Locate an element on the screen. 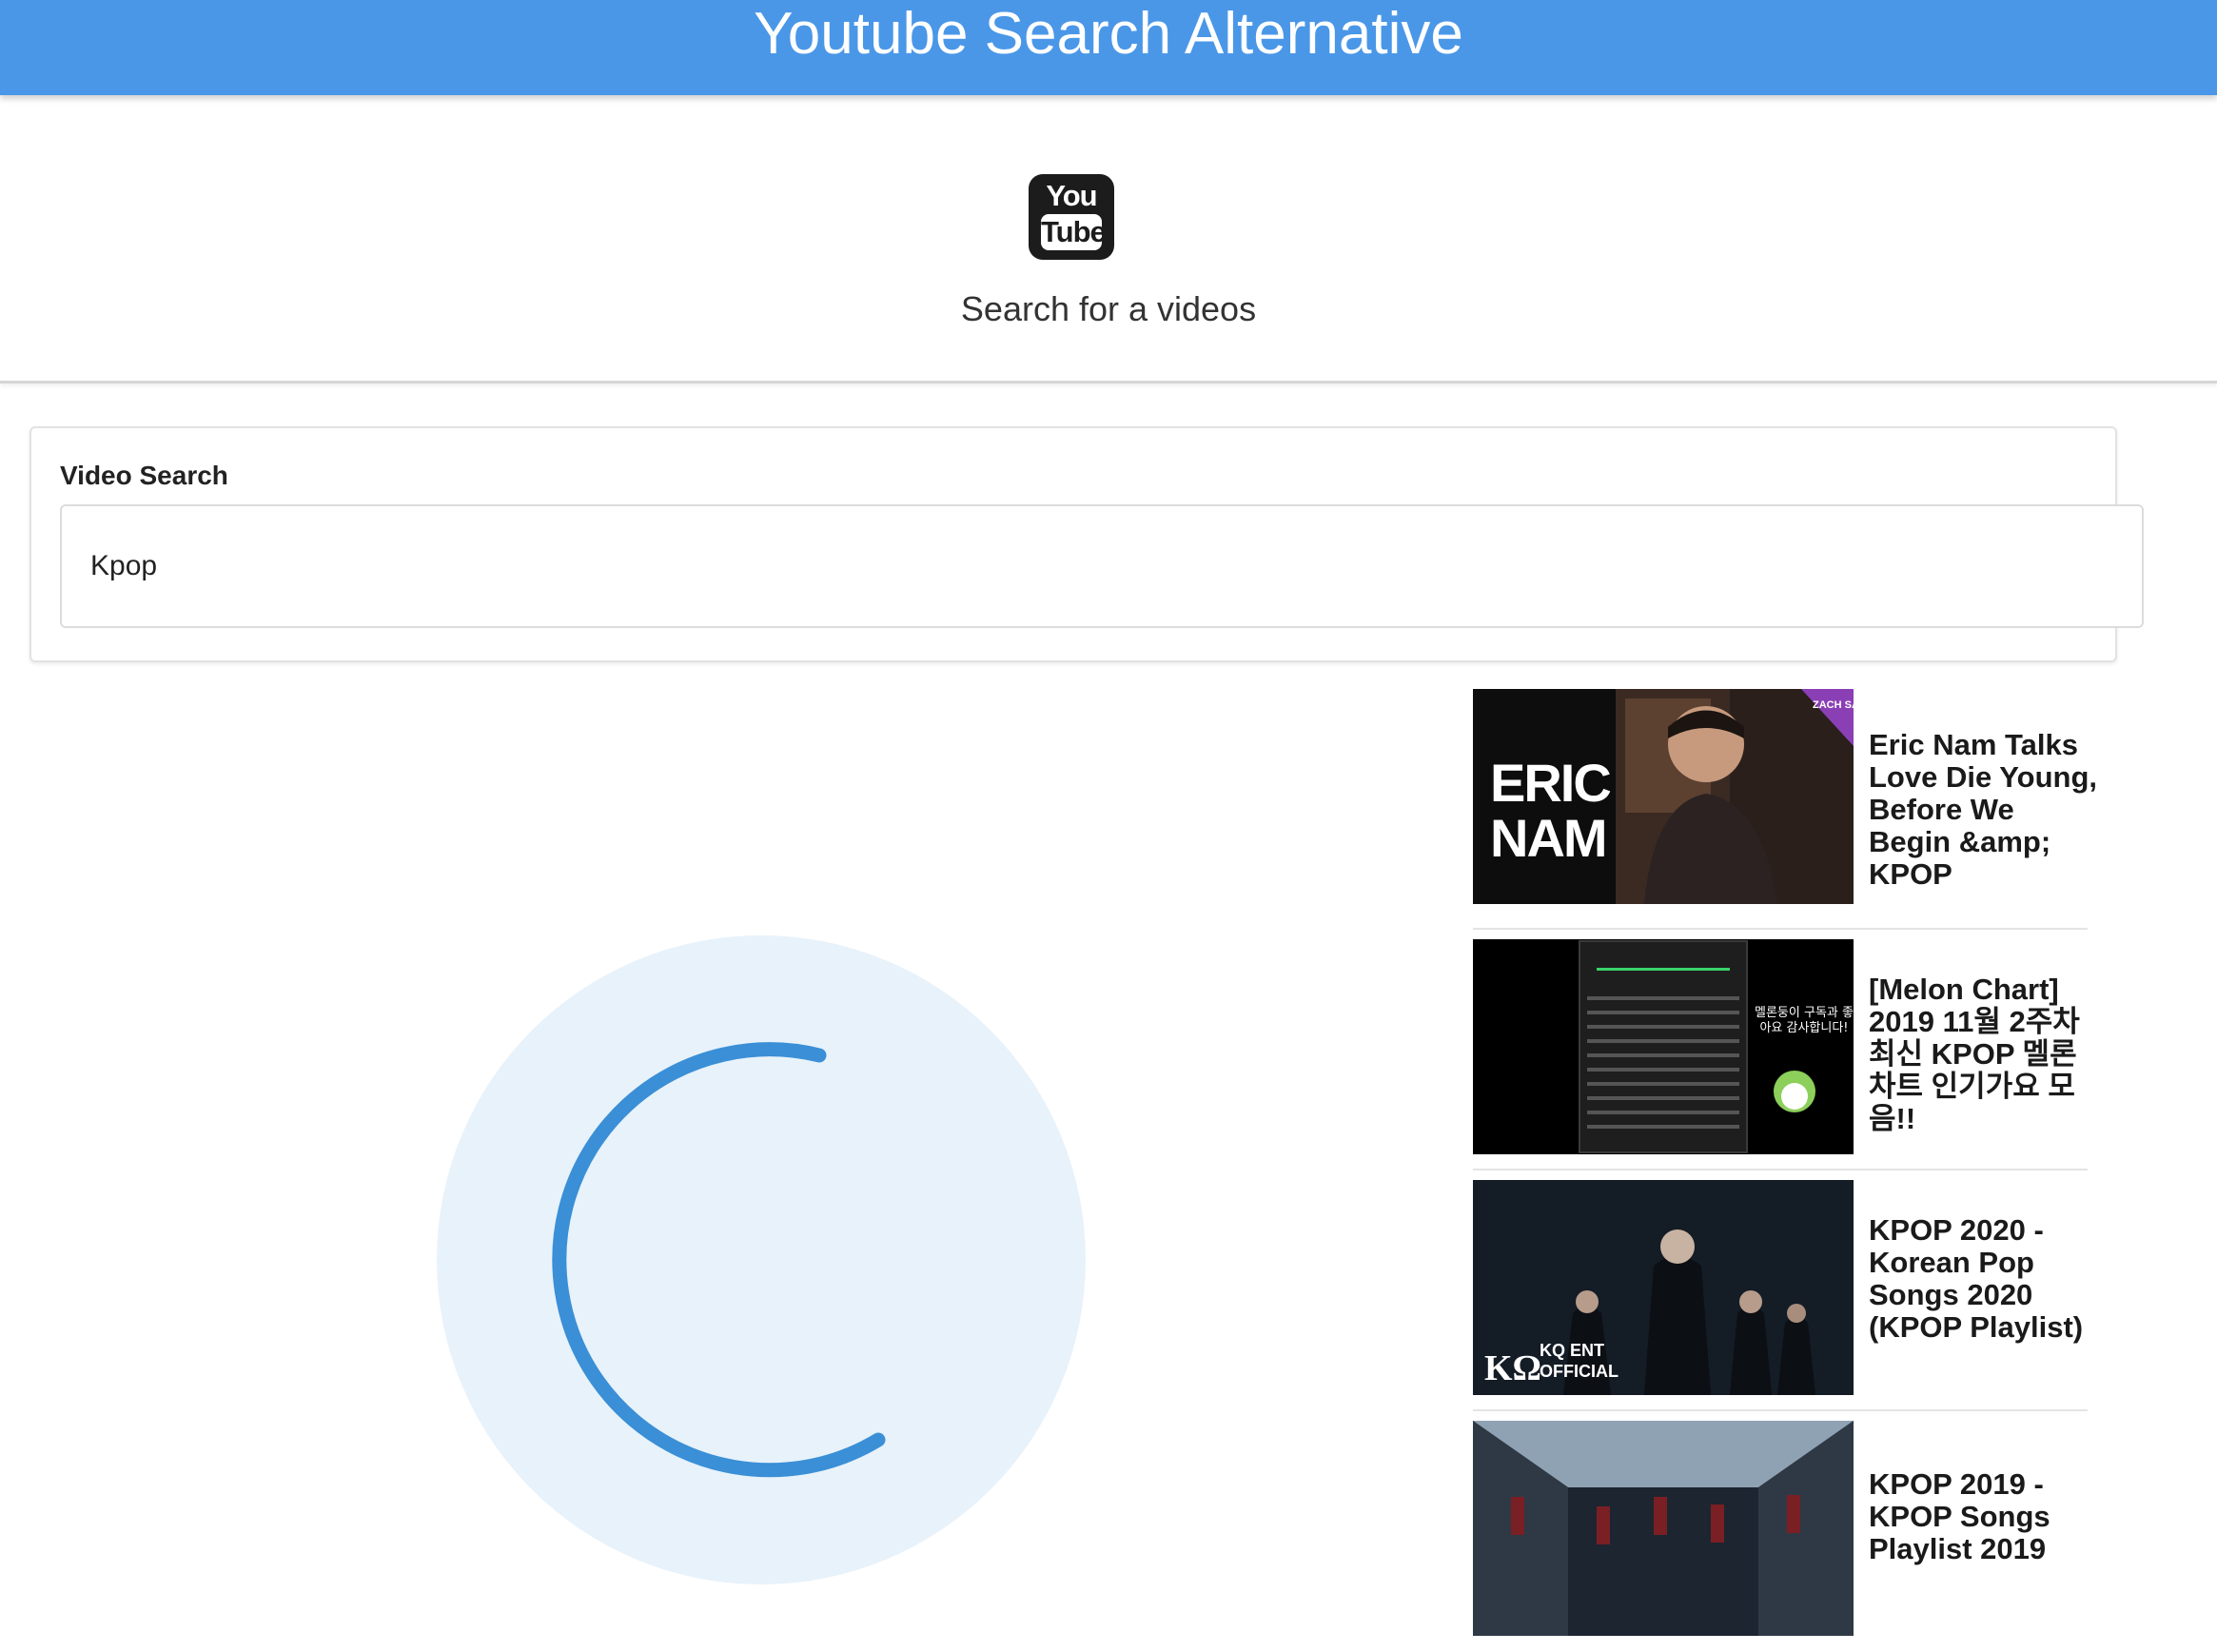 The width and height of the screenshot is (2217, 1652). thumbnail-image: ZACH SANG SHOW ERIC NAM is located at coordinates (1664, 797).